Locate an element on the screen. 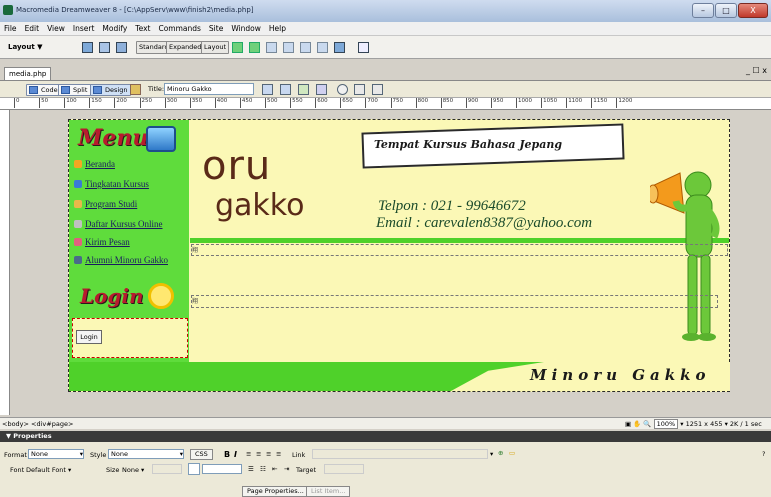 This screenshot has width=771, height=497. outdent-icon: ⇤ is located at coordinates (274, 469).